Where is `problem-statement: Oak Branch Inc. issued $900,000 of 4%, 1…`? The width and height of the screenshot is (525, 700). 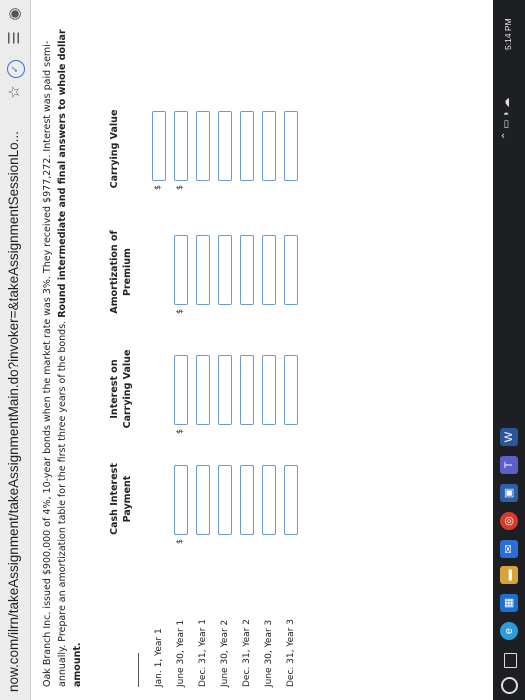 problem-statement: Oak Branch Inc. issued $900,000 of 4%, 1… is located at coordinates (62, 357).